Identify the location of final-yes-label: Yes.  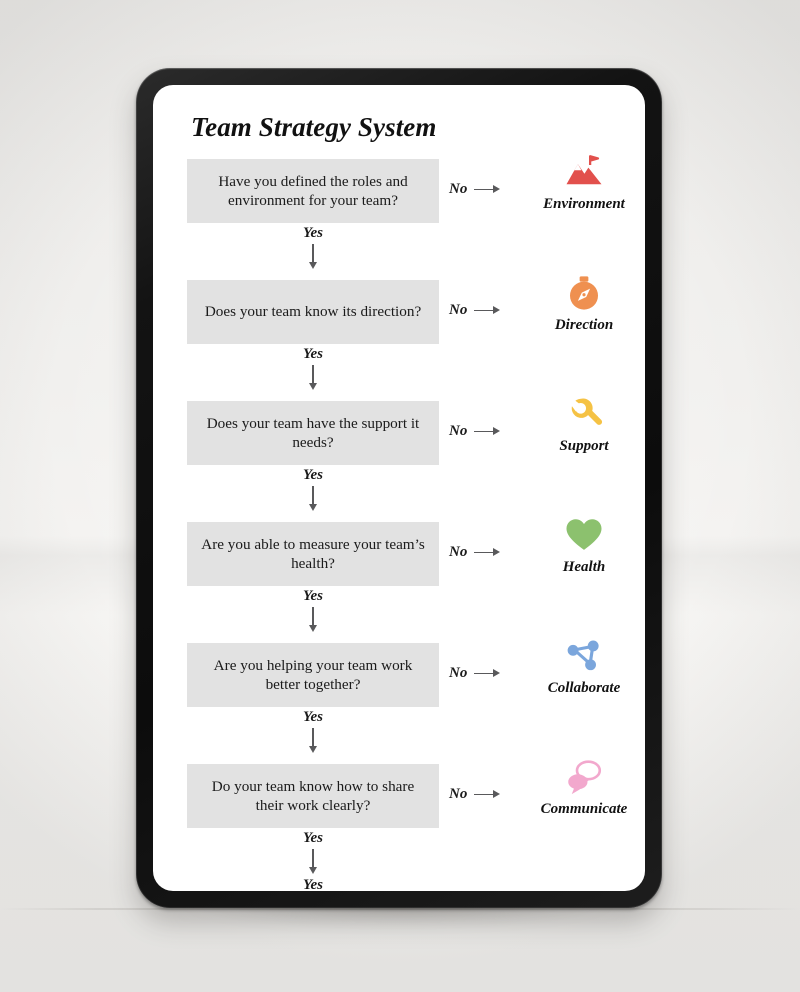
(313, 884).